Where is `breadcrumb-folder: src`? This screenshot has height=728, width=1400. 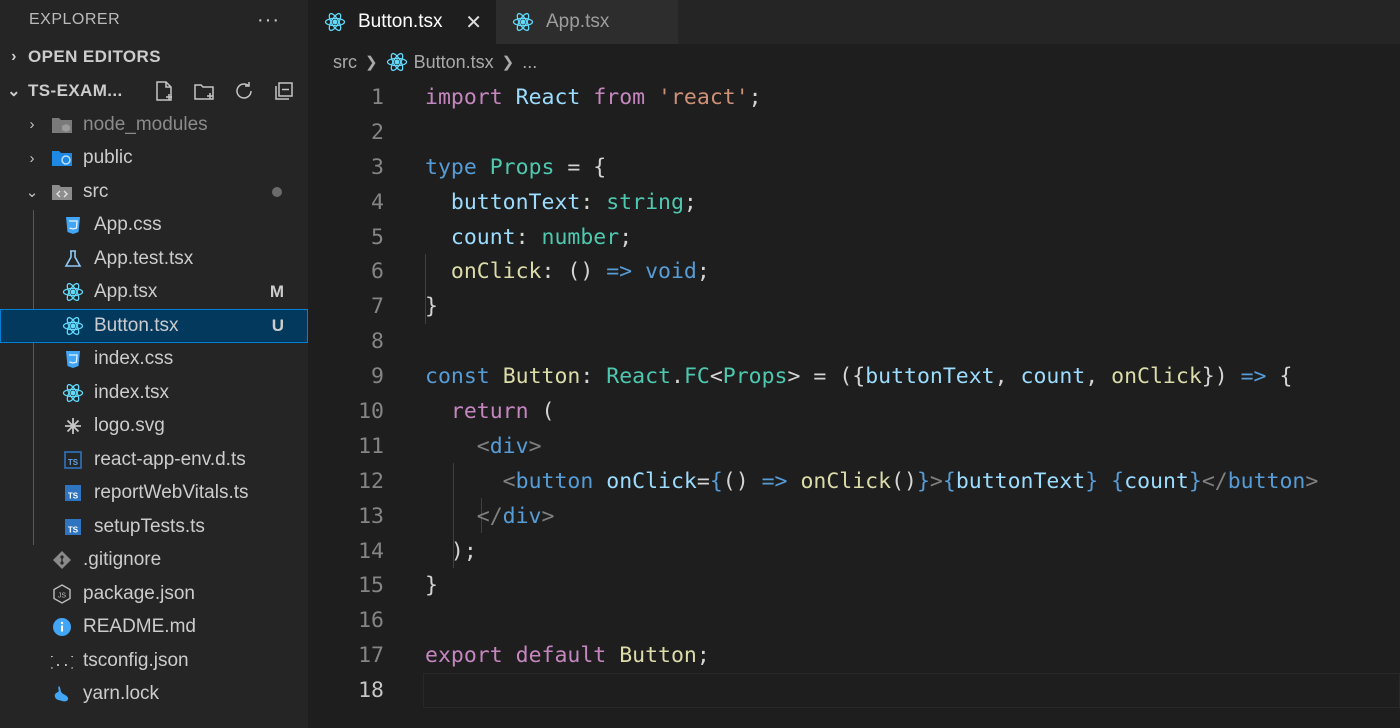 breadcrumb-folder: src is located at coordinates (345, 62).